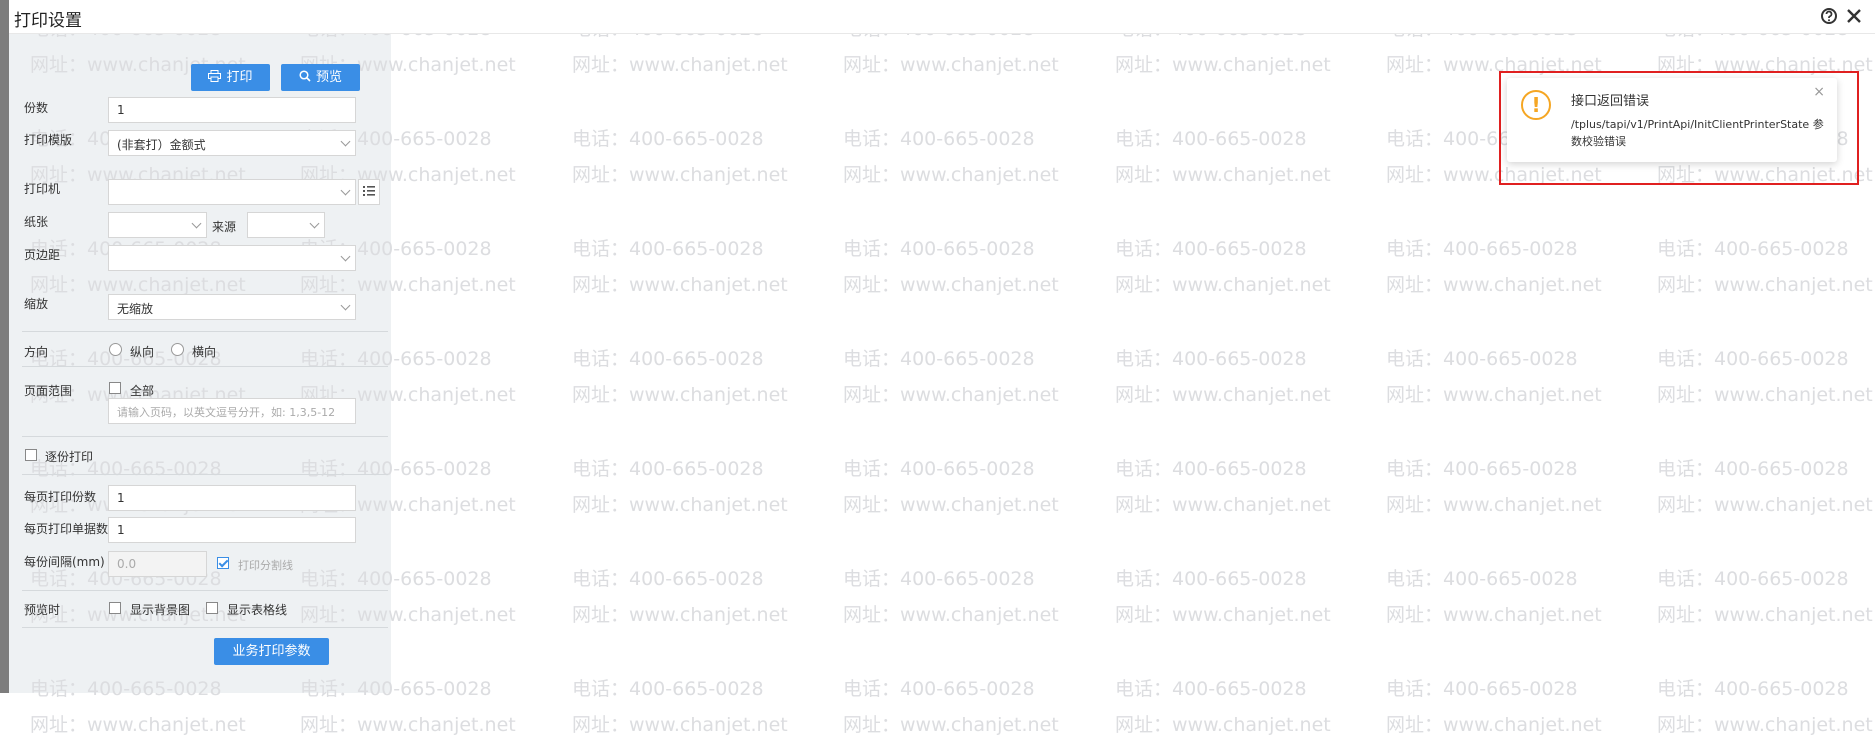 The height and width of the screenshot is (737, 1875). What do you see at coordinates (286, 225) in the screenshot?
I see `source-select` at bounding box center [286, 225].